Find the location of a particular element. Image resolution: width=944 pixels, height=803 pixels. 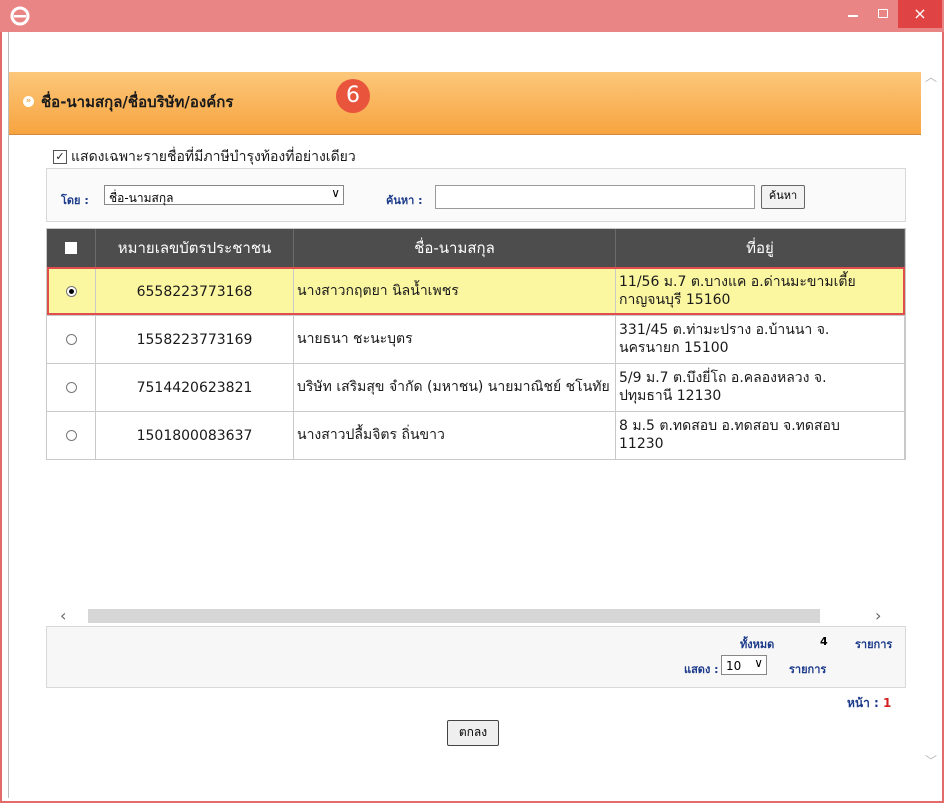

name-cell: นางสาวปลื้มจิตร ถิ่นขาว is located at coordinates (455, 435).